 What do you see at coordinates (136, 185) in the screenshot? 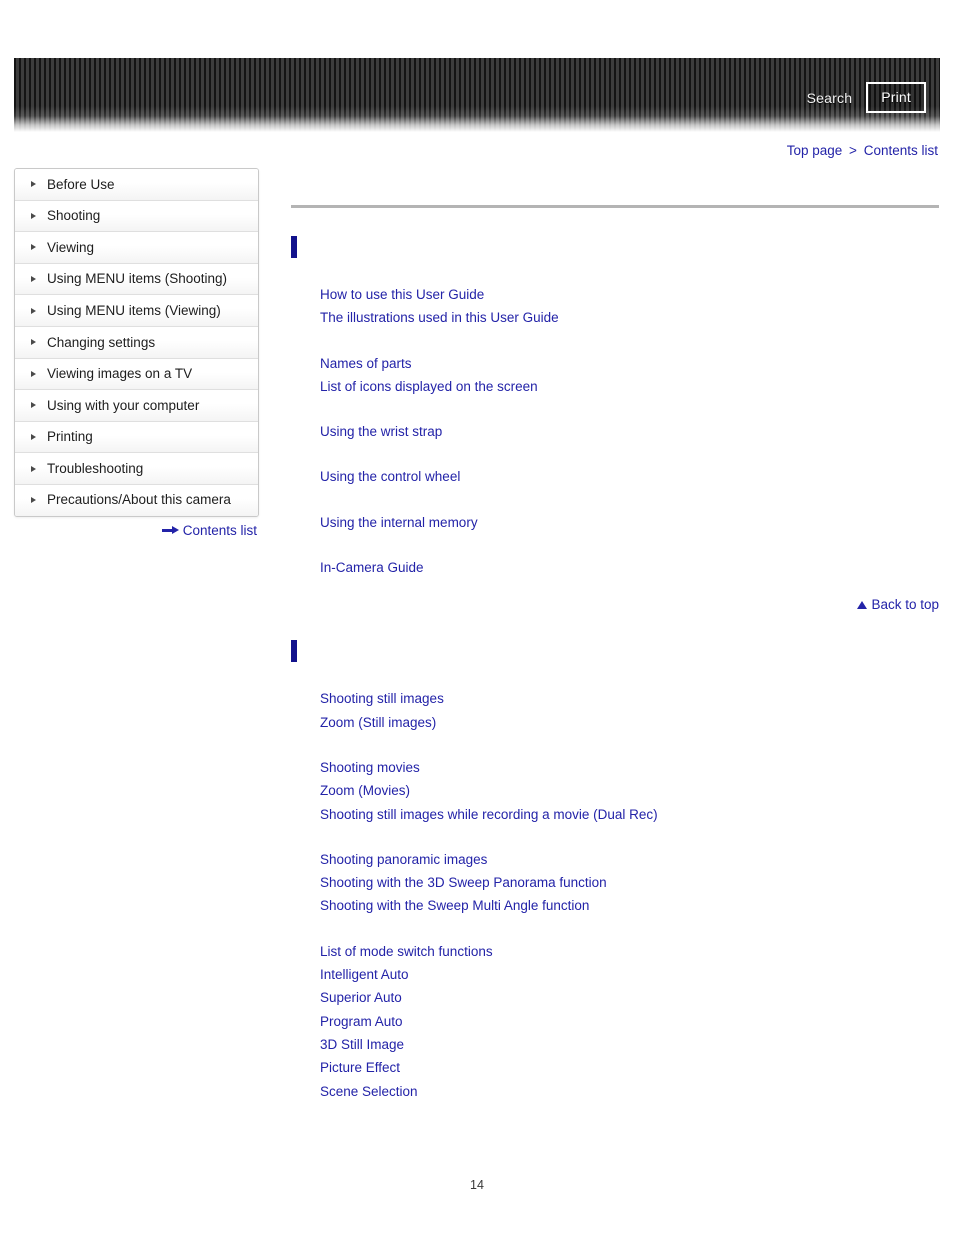
I see `sidebar-item-before-use: Before Use` at bounding box center [136, 185].